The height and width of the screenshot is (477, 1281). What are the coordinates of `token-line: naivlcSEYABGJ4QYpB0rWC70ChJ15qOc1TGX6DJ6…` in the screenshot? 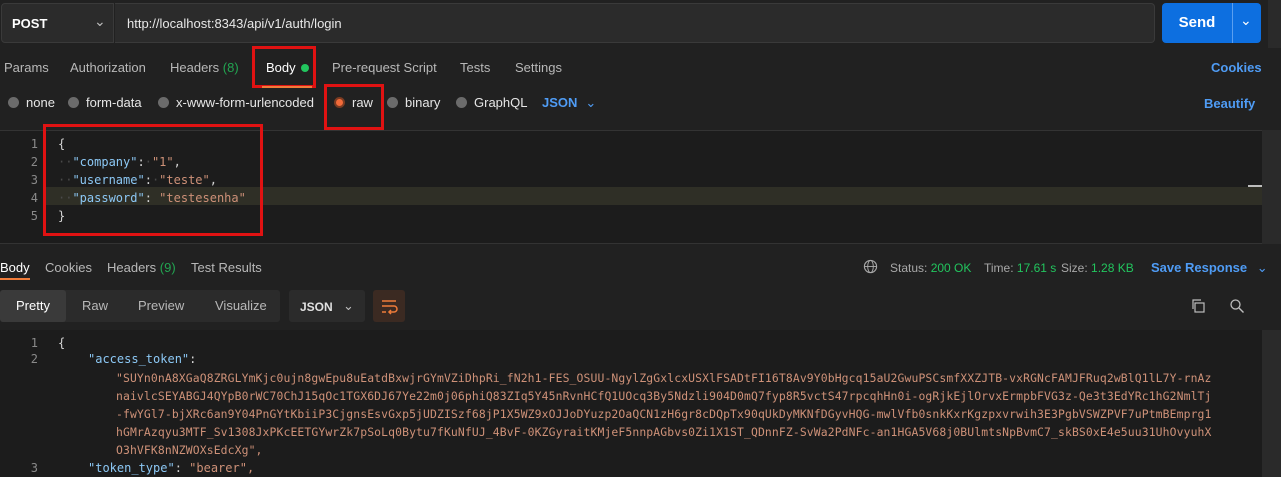 It's located at (664, 396).